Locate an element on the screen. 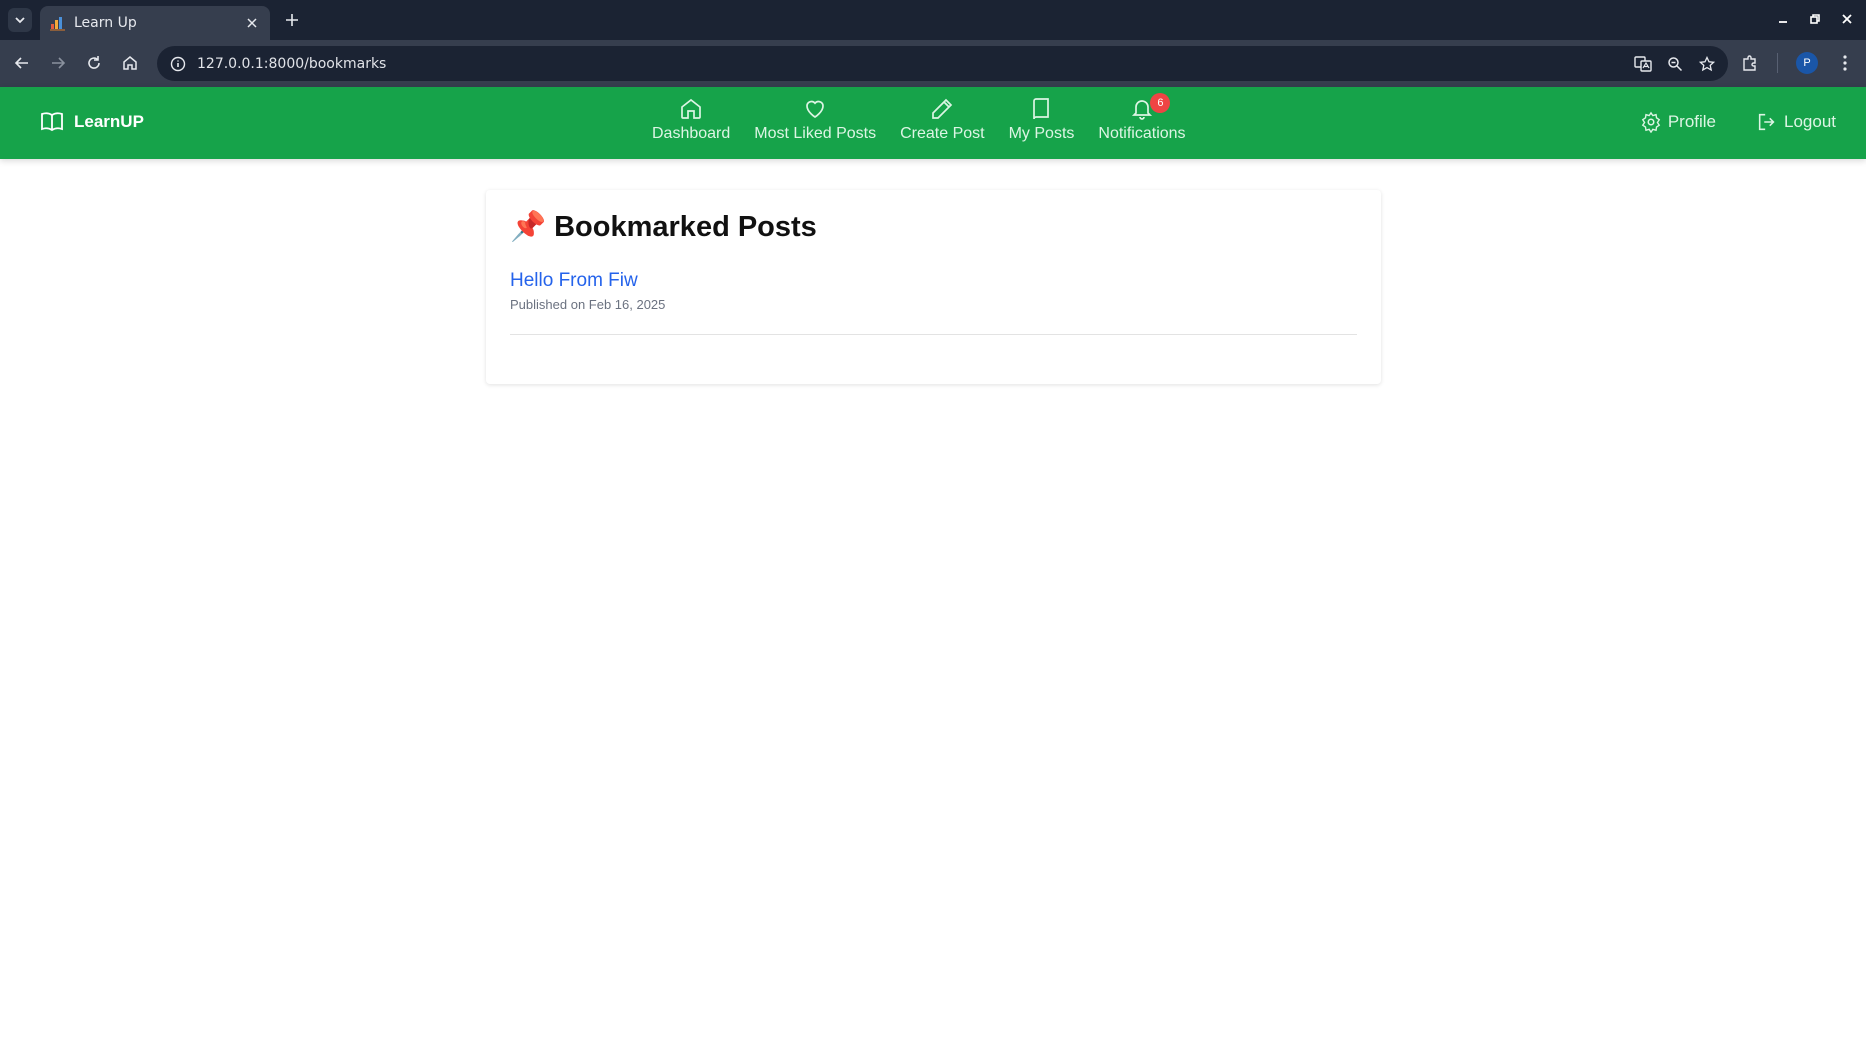  pushpin-icon: 📌 is located at coordinates (528, 227).